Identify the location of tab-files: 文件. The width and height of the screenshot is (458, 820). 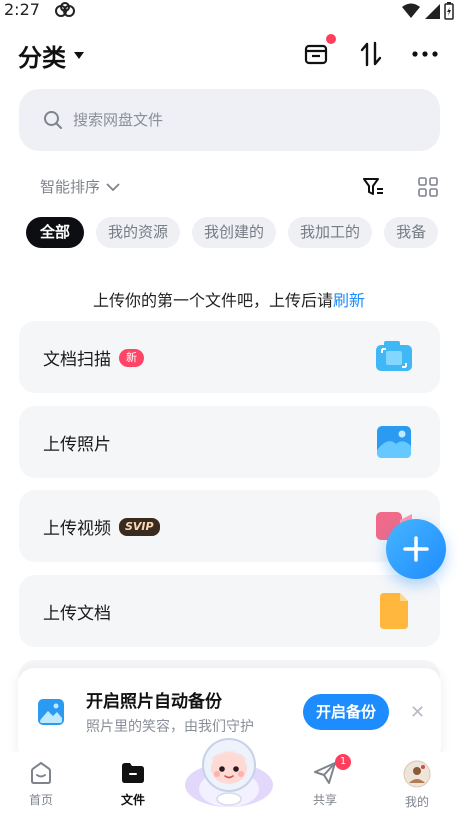
(133, 784).